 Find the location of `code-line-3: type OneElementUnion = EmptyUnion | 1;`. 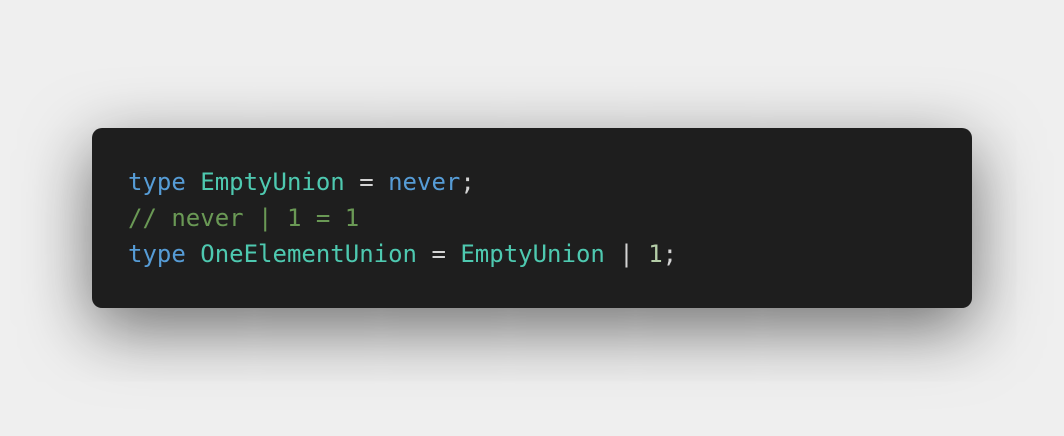

code-line-3: type OneElementUnion = EmptyUnion | 1; is located at coordinates (550, 254).